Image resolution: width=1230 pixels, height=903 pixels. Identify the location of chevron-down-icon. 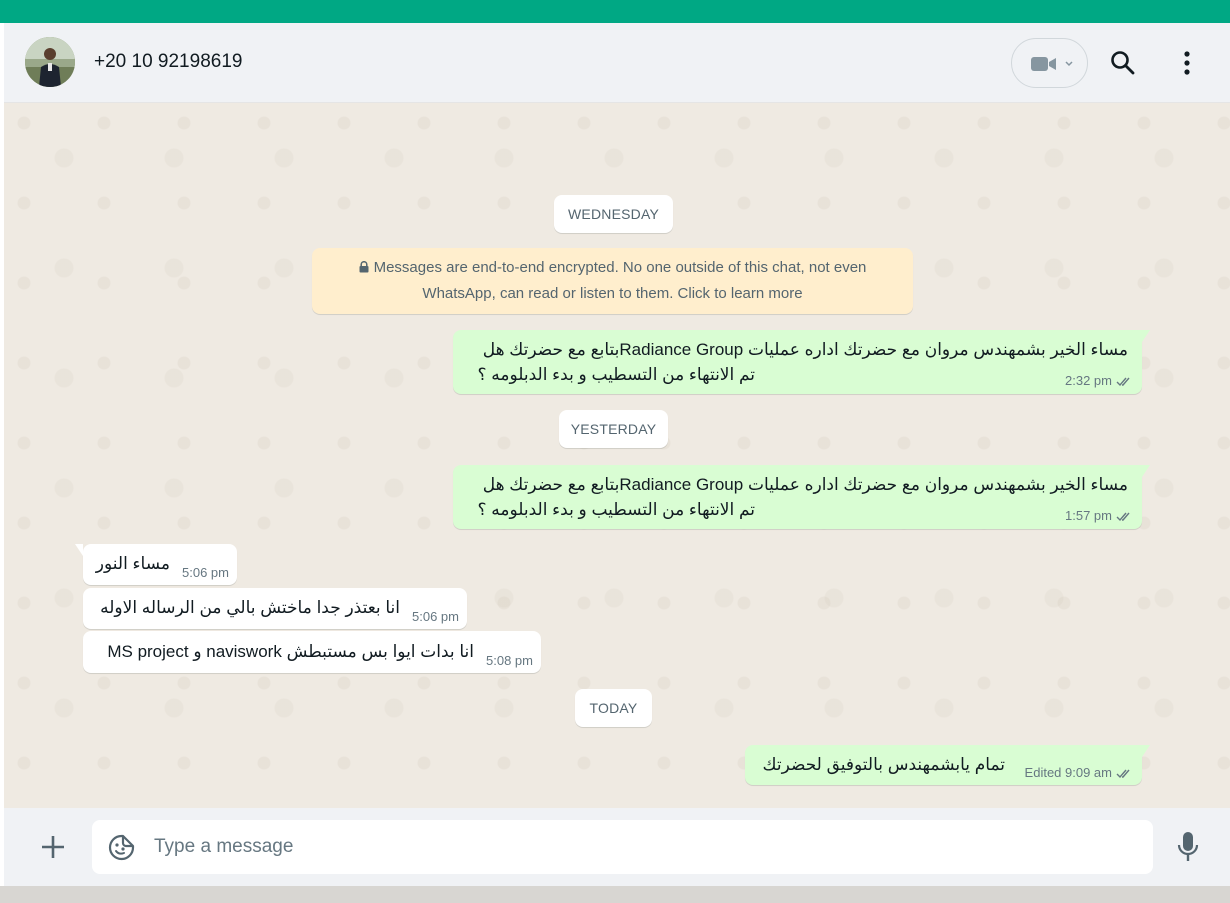
(1069, 64).